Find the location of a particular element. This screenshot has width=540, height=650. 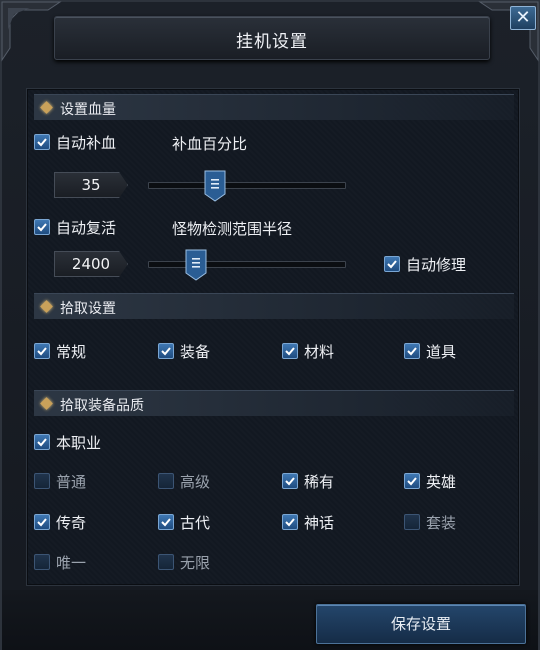

checkbox-label: 本职业 is located at coordinates (79, 442).